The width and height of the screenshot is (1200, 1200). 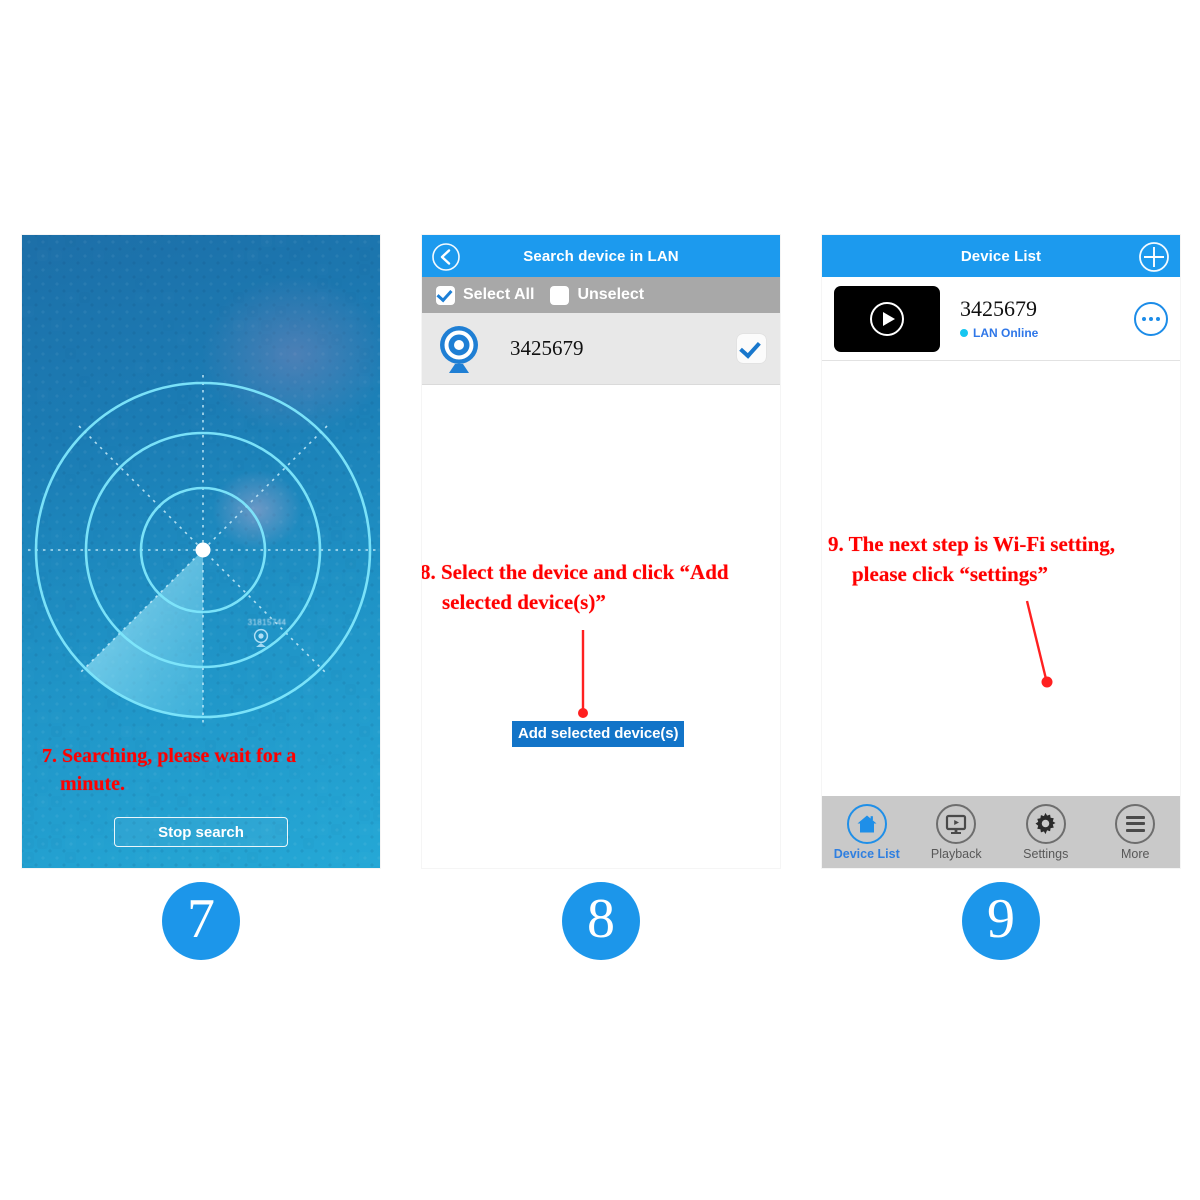 I want to click on hamburger-icon, so click(x=1135, y=823).